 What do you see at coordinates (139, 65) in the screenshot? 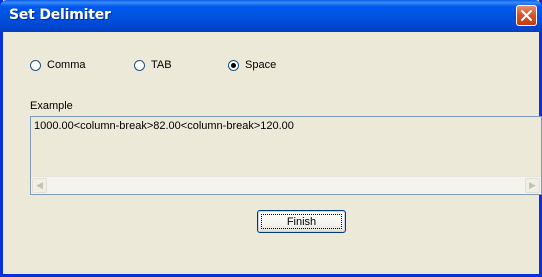
I see `radio-tab-circle` at bounding box center [139, 65].